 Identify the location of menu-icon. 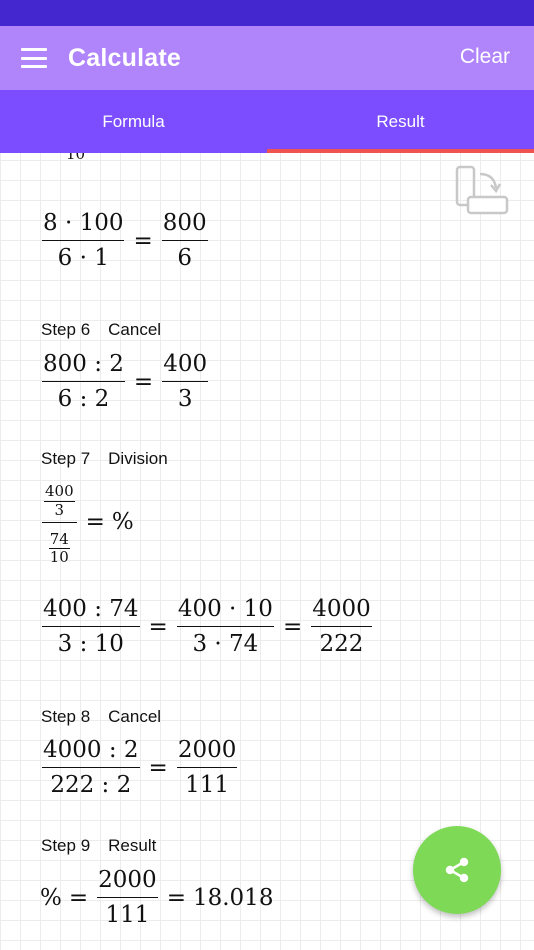
(34, 58).